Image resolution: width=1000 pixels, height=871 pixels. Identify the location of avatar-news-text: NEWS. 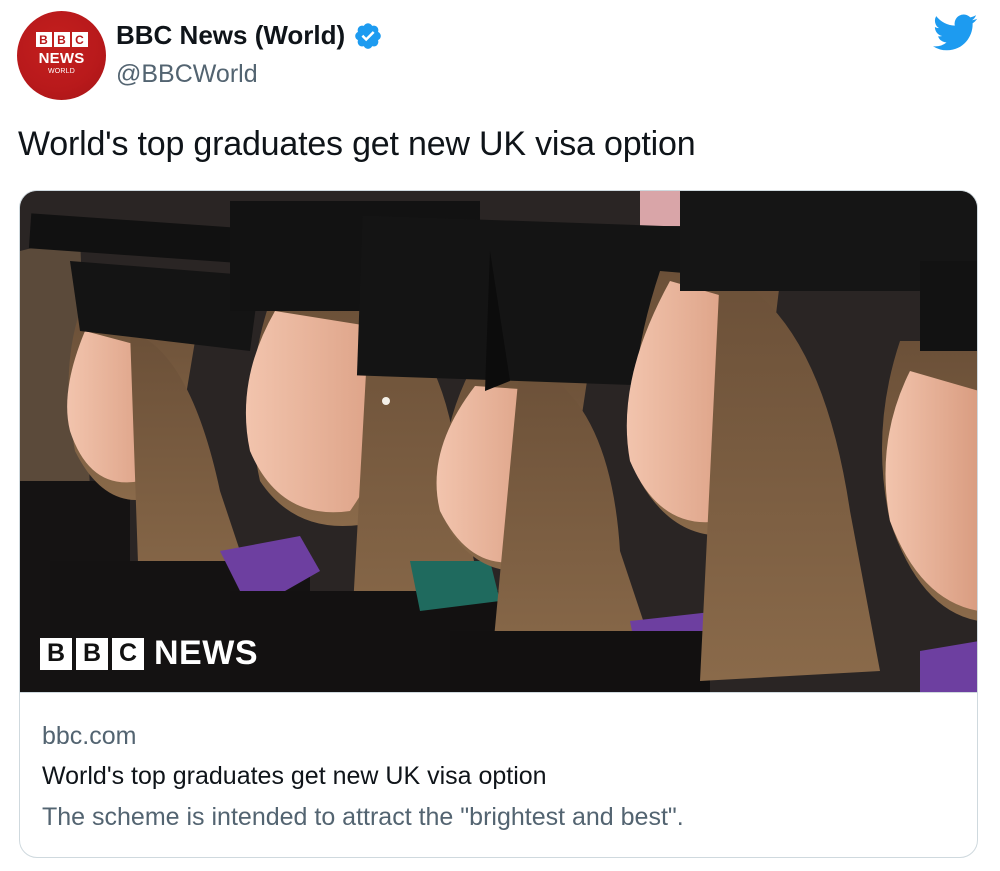
(61, 58).